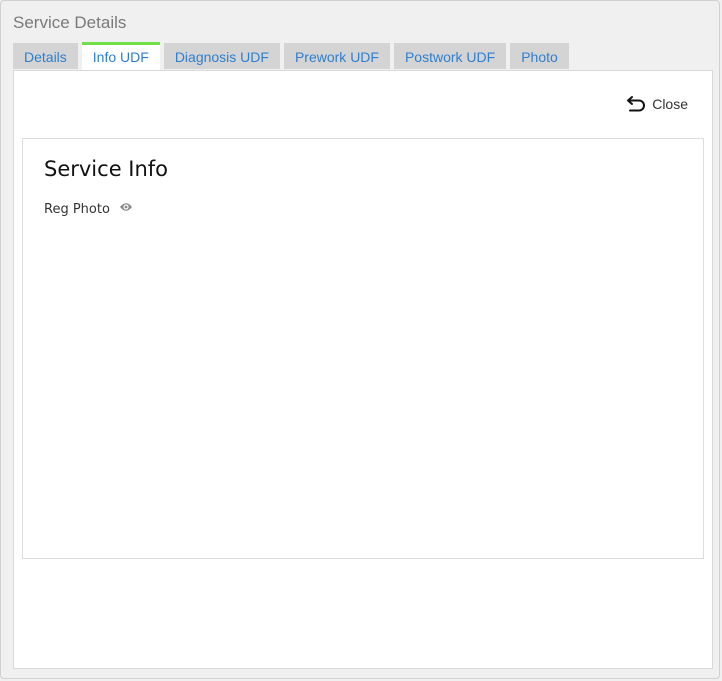 The image size is (722, 681). What do you see at coordinates (77, 209) in the screenshot?
I see `field-label: Reg Photo` at bounding box center [77, 209].